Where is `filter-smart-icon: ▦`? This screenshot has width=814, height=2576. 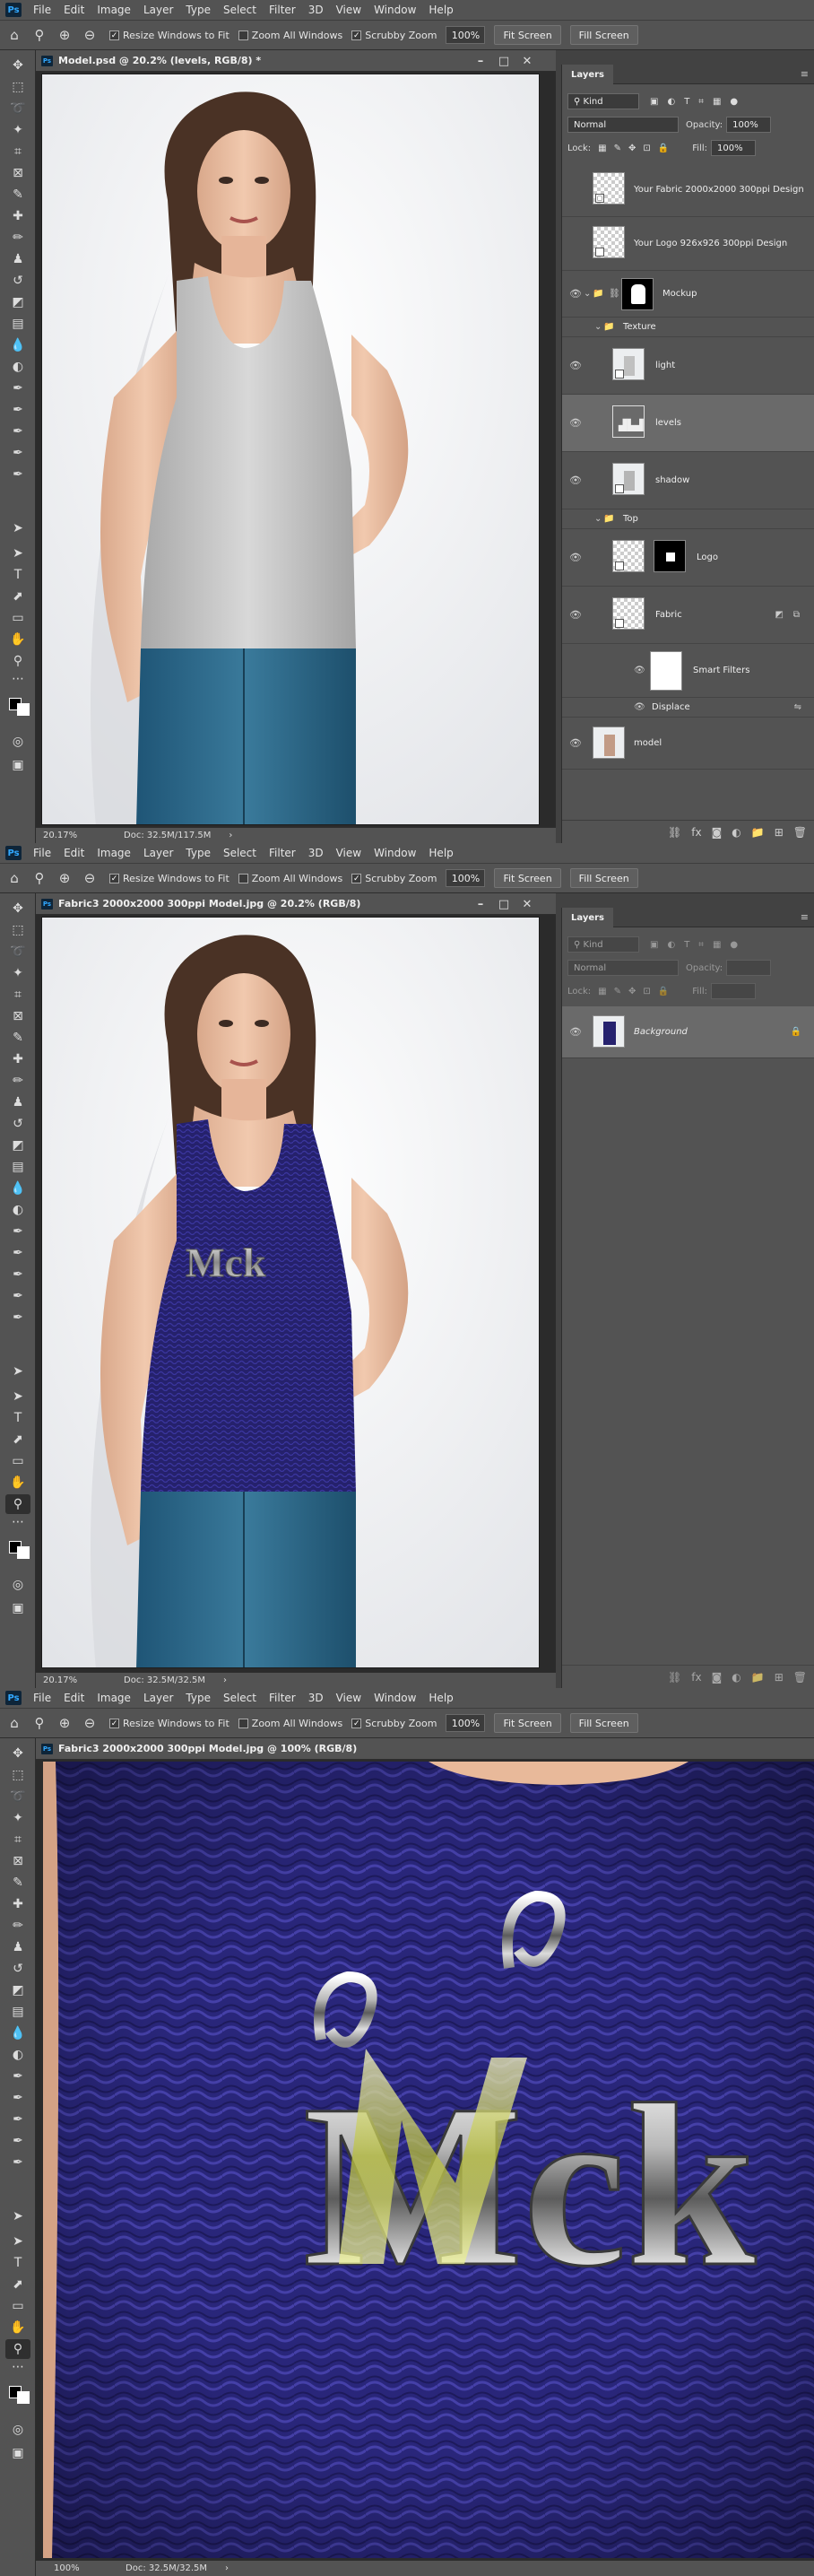
filter-smart-icon: ▦ is located at coordinates (717, 945).